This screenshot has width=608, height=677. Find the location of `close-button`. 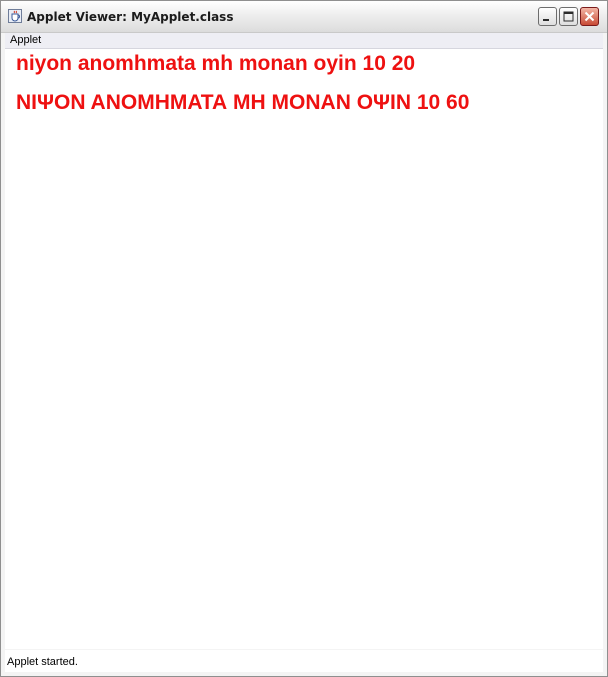

close-button is located at coordinates (589, 16).